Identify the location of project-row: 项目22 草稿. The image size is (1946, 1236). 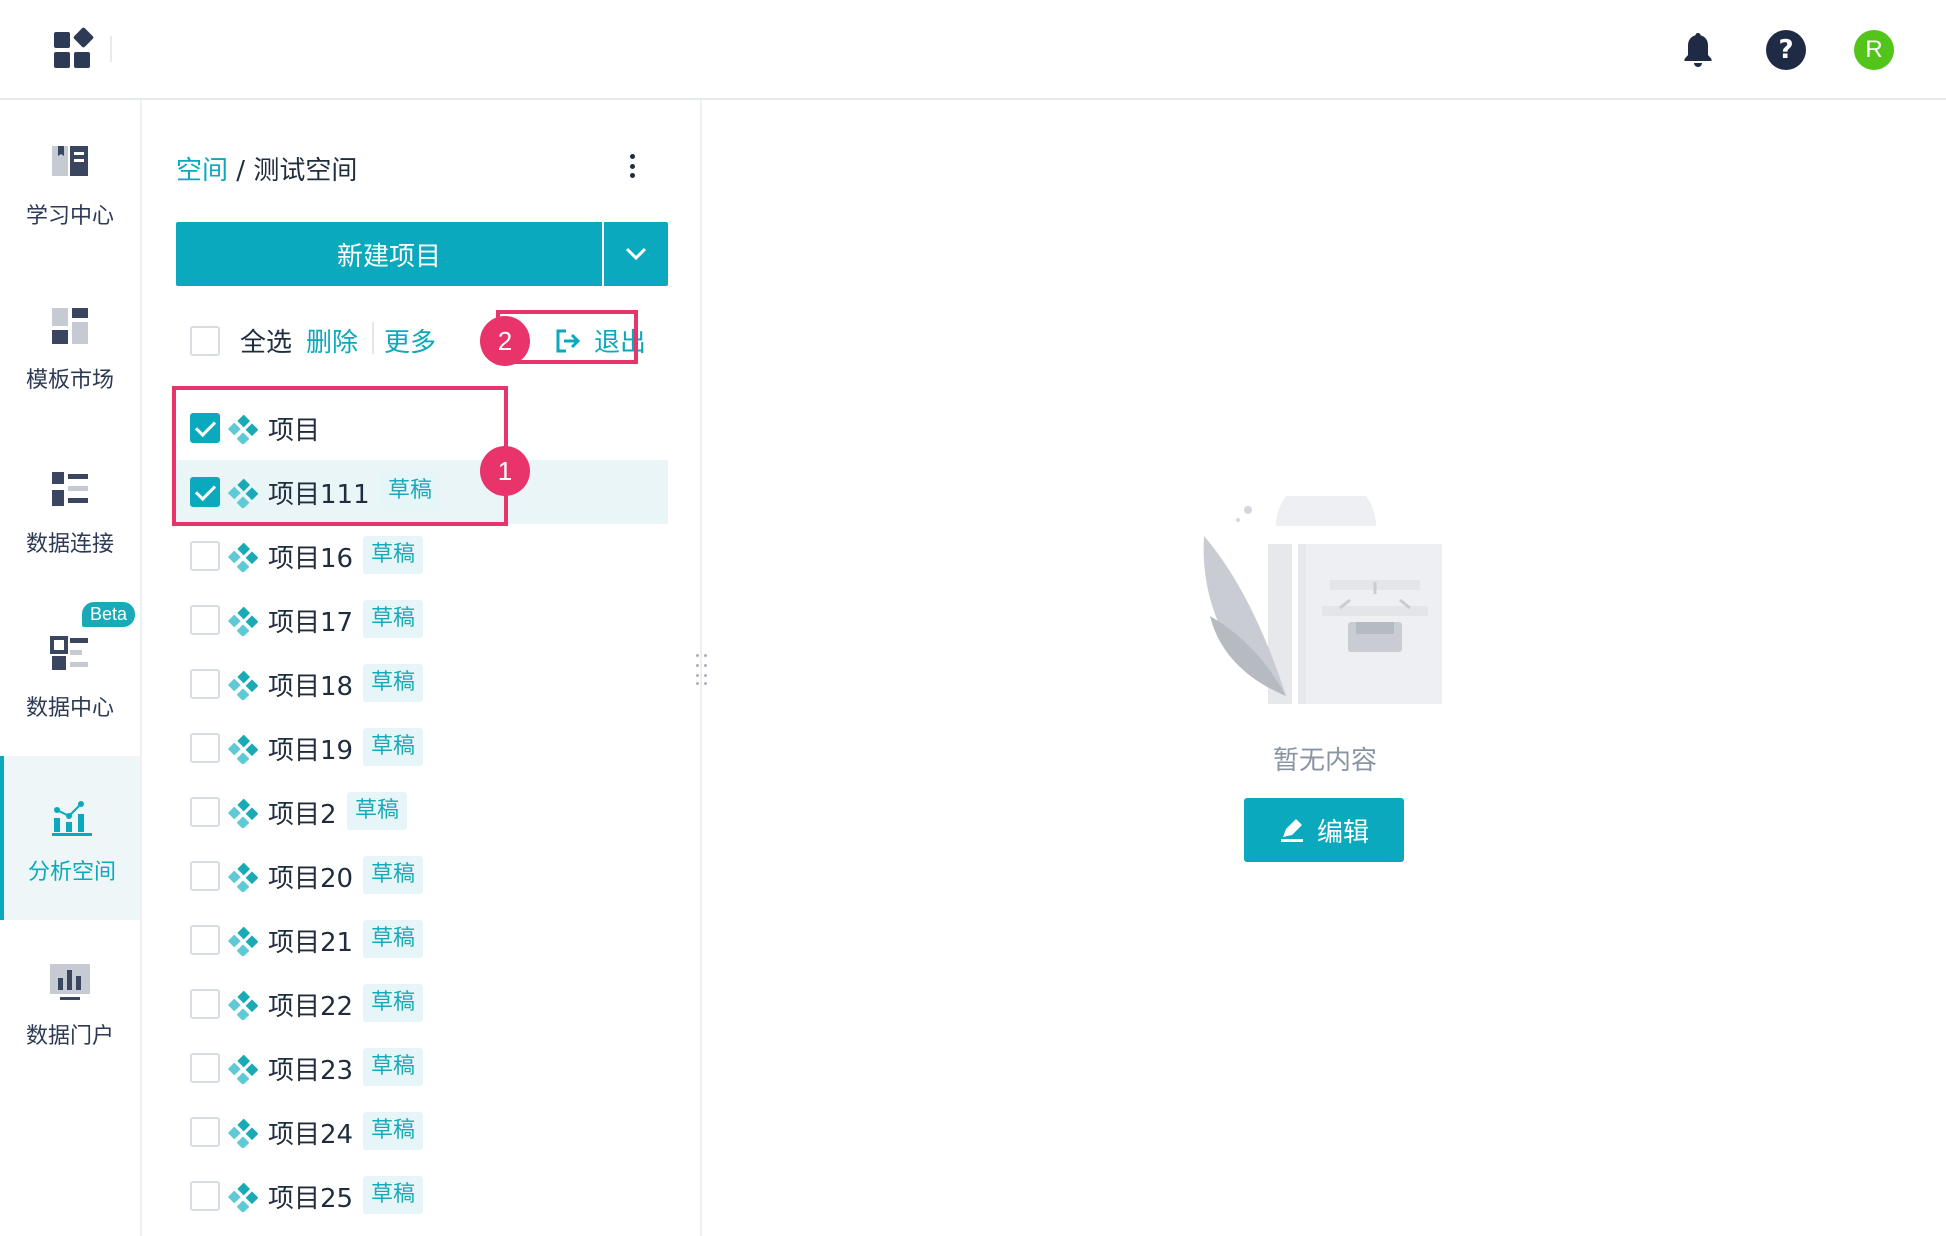
(422, 1004).